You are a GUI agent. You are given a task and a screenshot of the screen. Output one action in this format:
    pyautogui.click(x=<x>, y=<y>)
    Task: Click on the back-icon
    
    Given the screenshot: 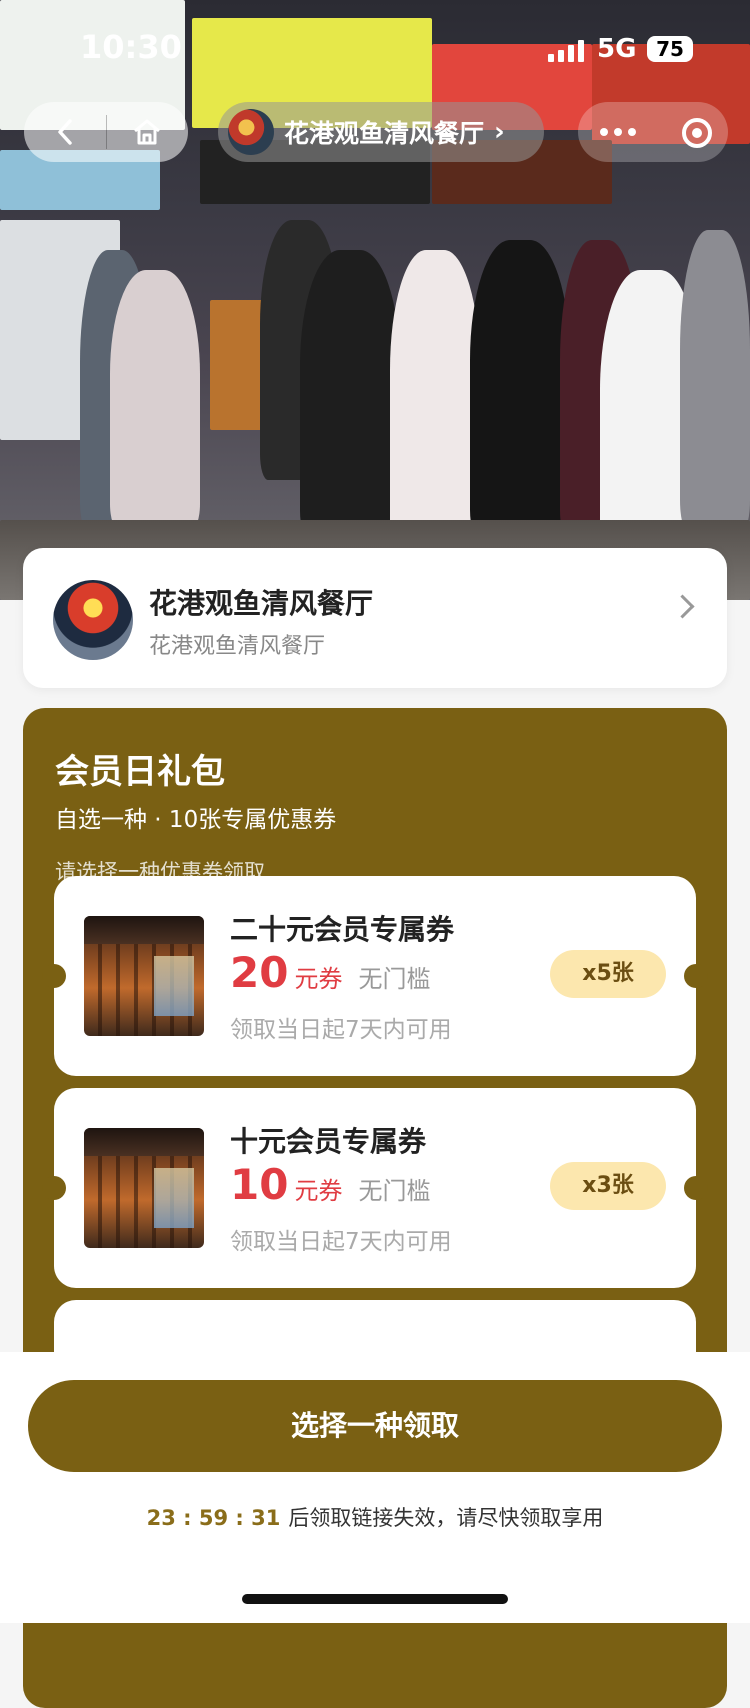 What is the action you would take?
    pyautogui.click(x=65, y=132)
    